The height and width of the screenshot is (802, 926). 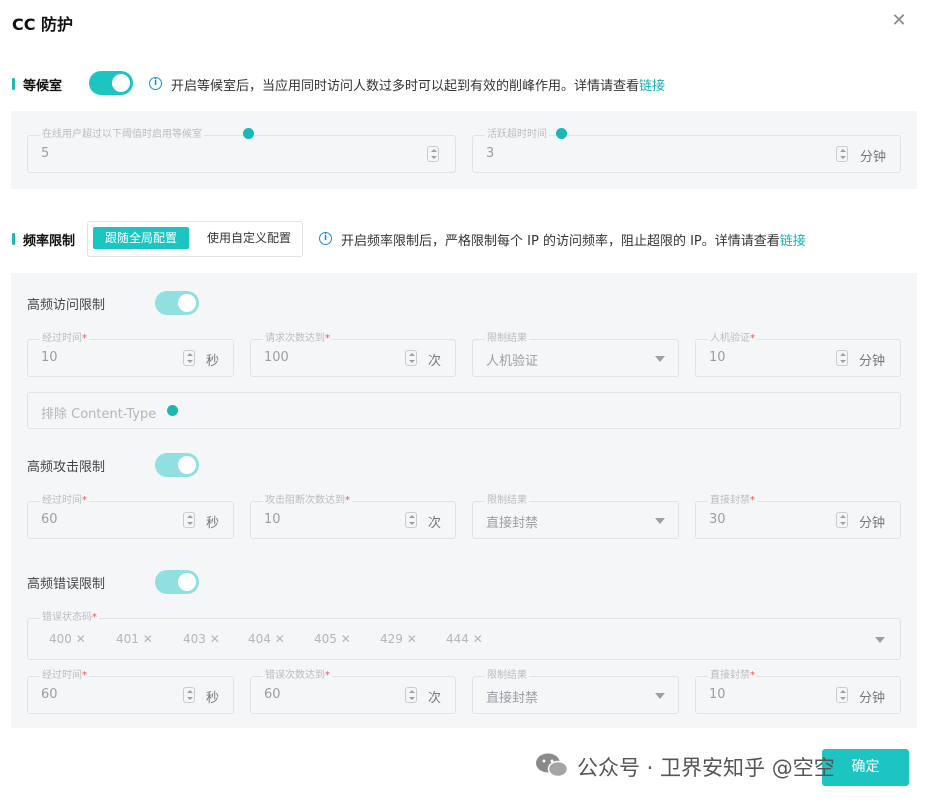 I want to click on access-elapsed-input: 经过时间* 10 秒, so click(x=130, y=355).